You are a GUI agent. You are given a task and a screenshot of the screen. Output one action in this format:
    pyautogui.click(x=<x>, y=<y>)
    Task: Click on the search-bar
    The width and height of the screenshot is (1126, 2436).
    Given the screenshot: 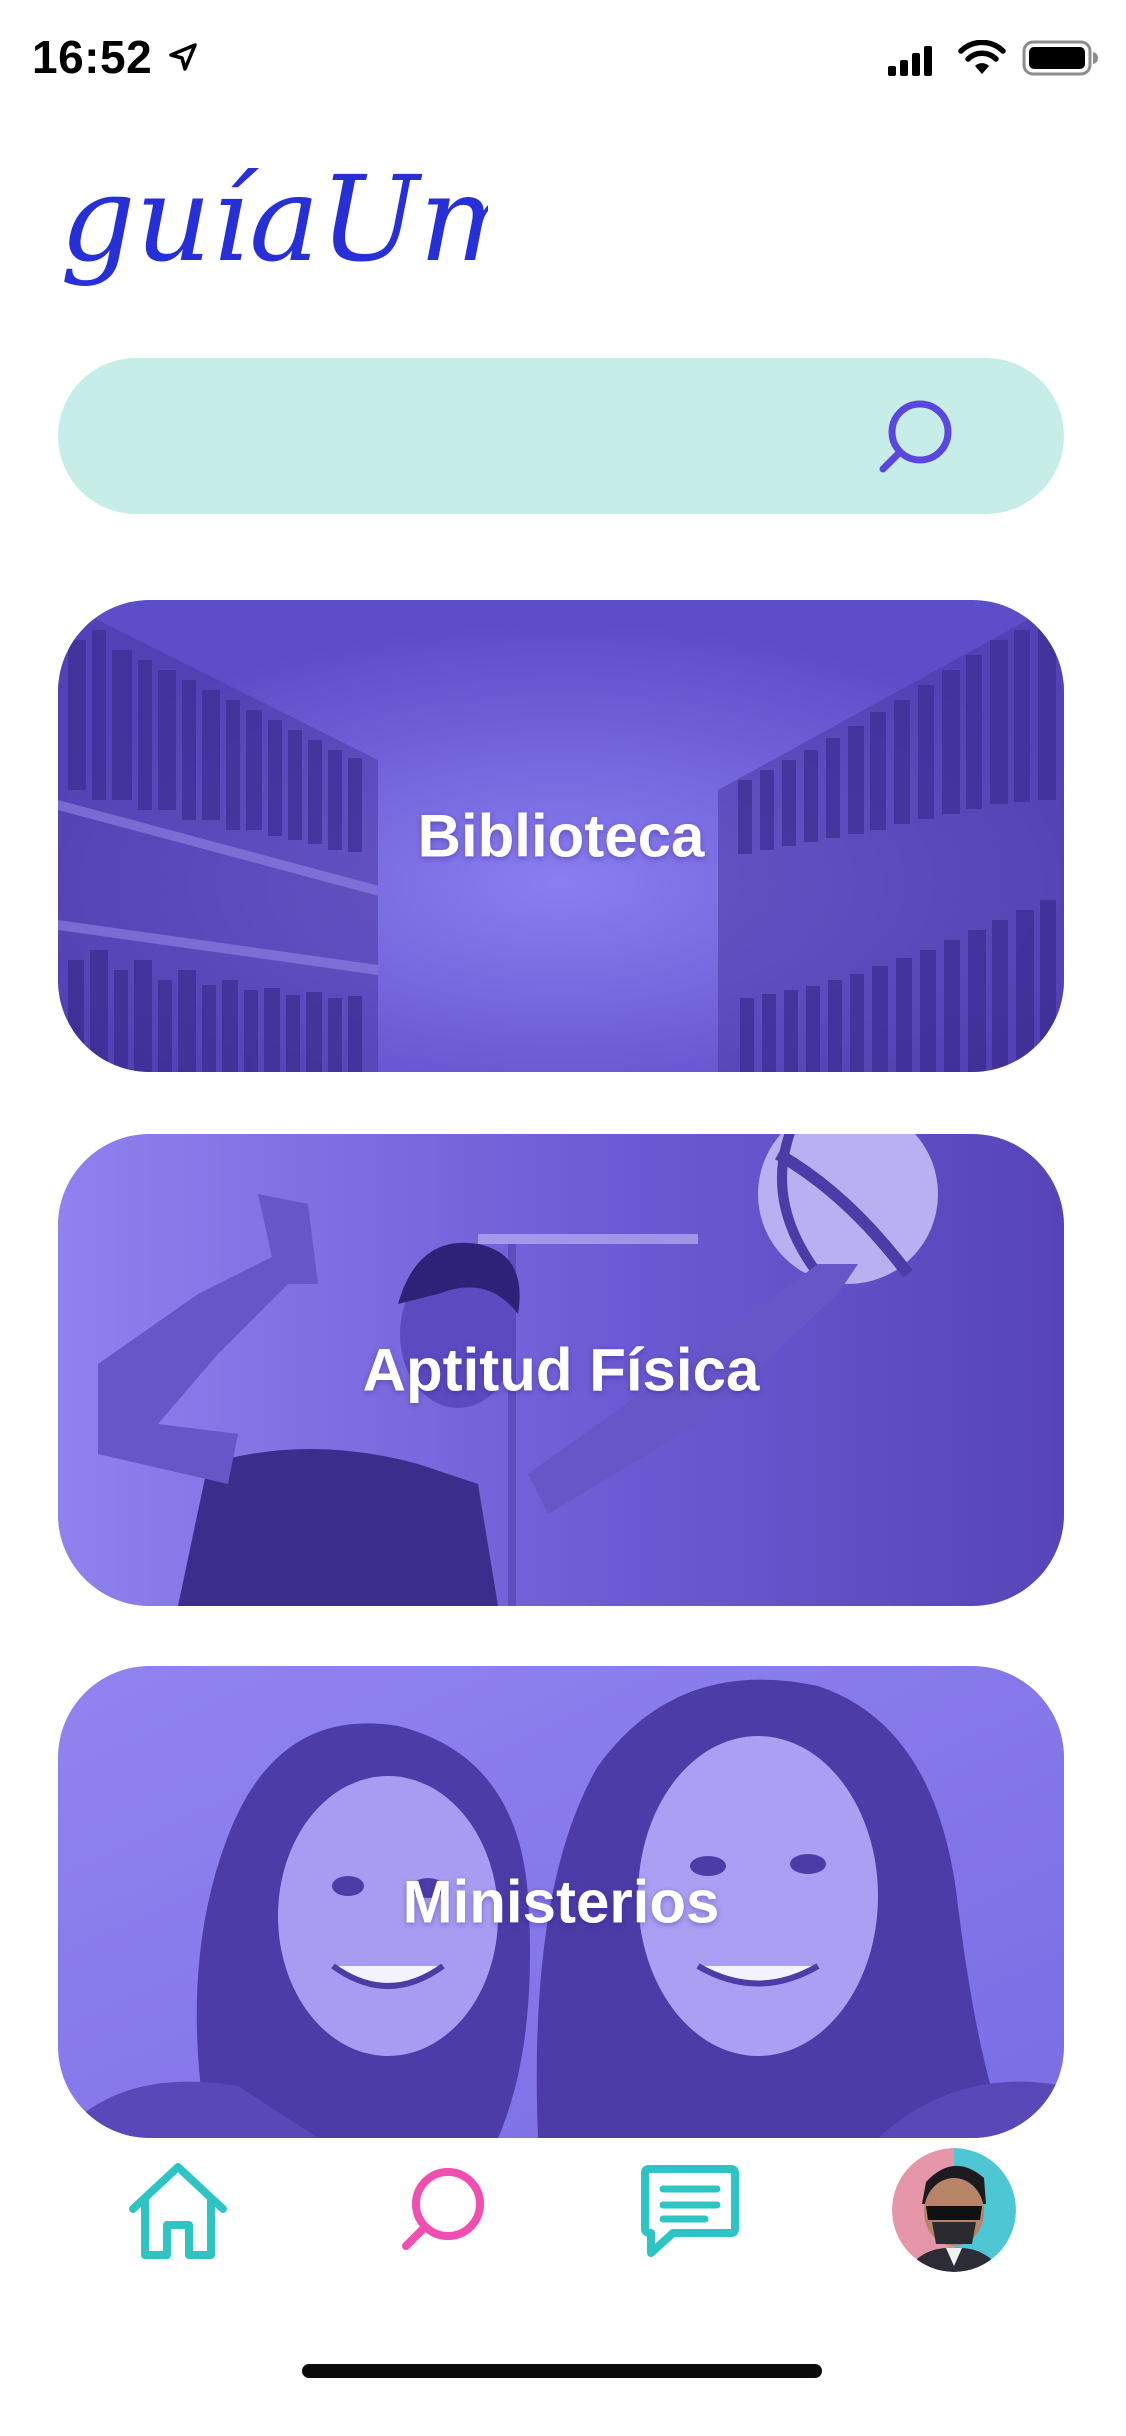 What is the action you would take?
    pyautogui.click(x=561, y=436)
    